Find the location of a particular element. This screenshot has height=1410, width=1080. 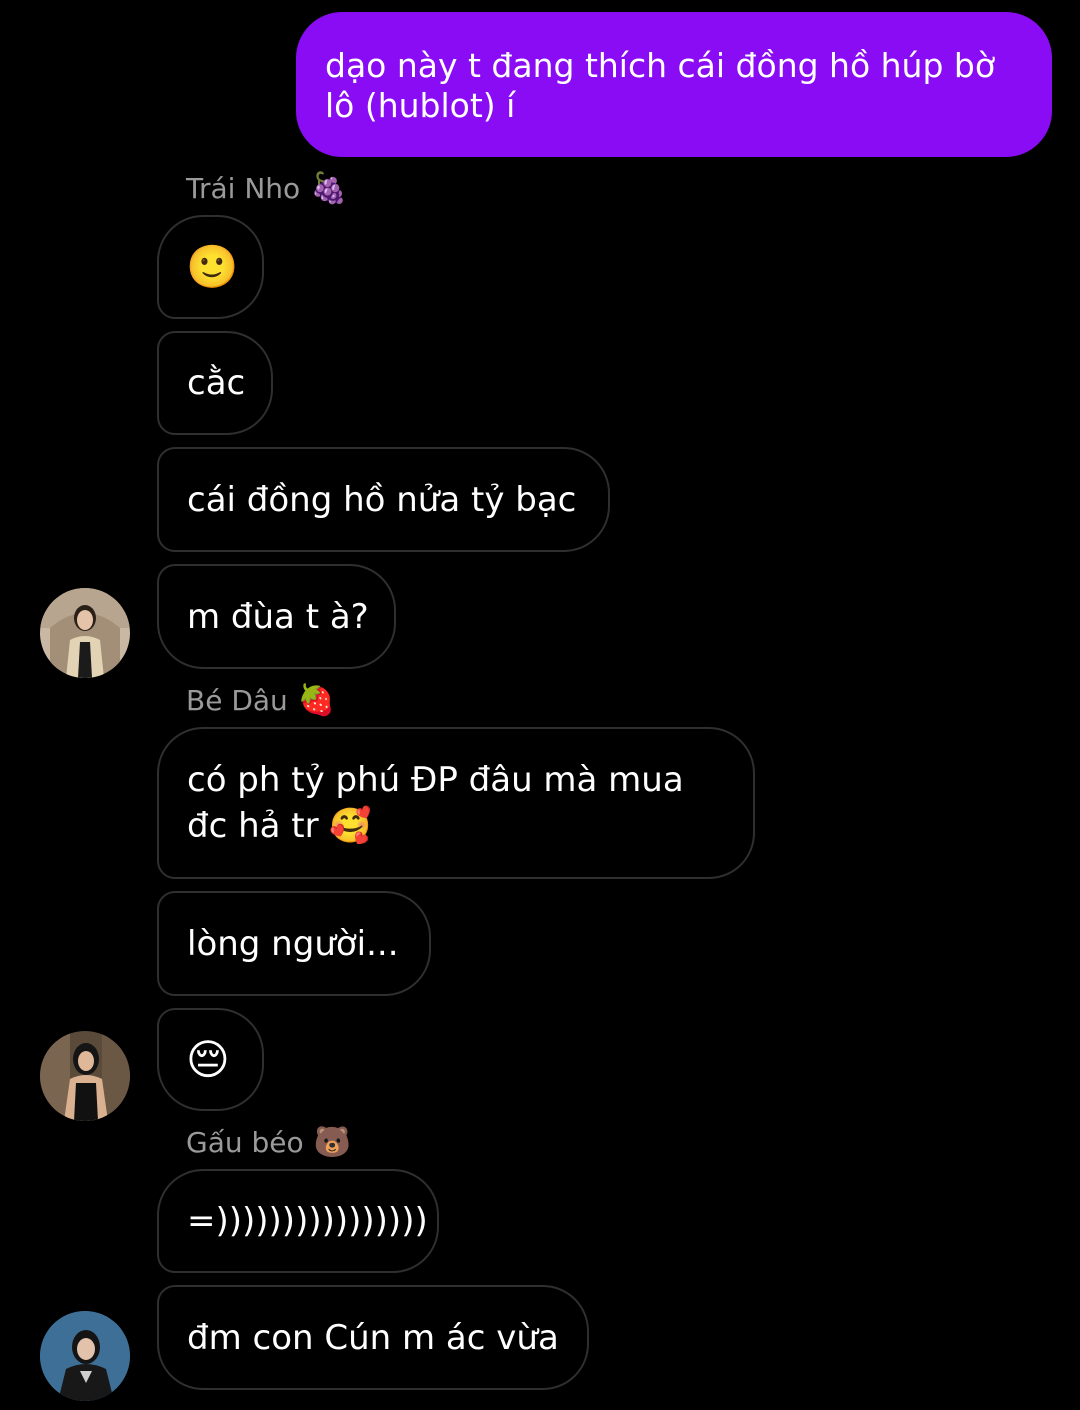

message-text: =)))))))))))))))) is located at coordinates (307, 1221).